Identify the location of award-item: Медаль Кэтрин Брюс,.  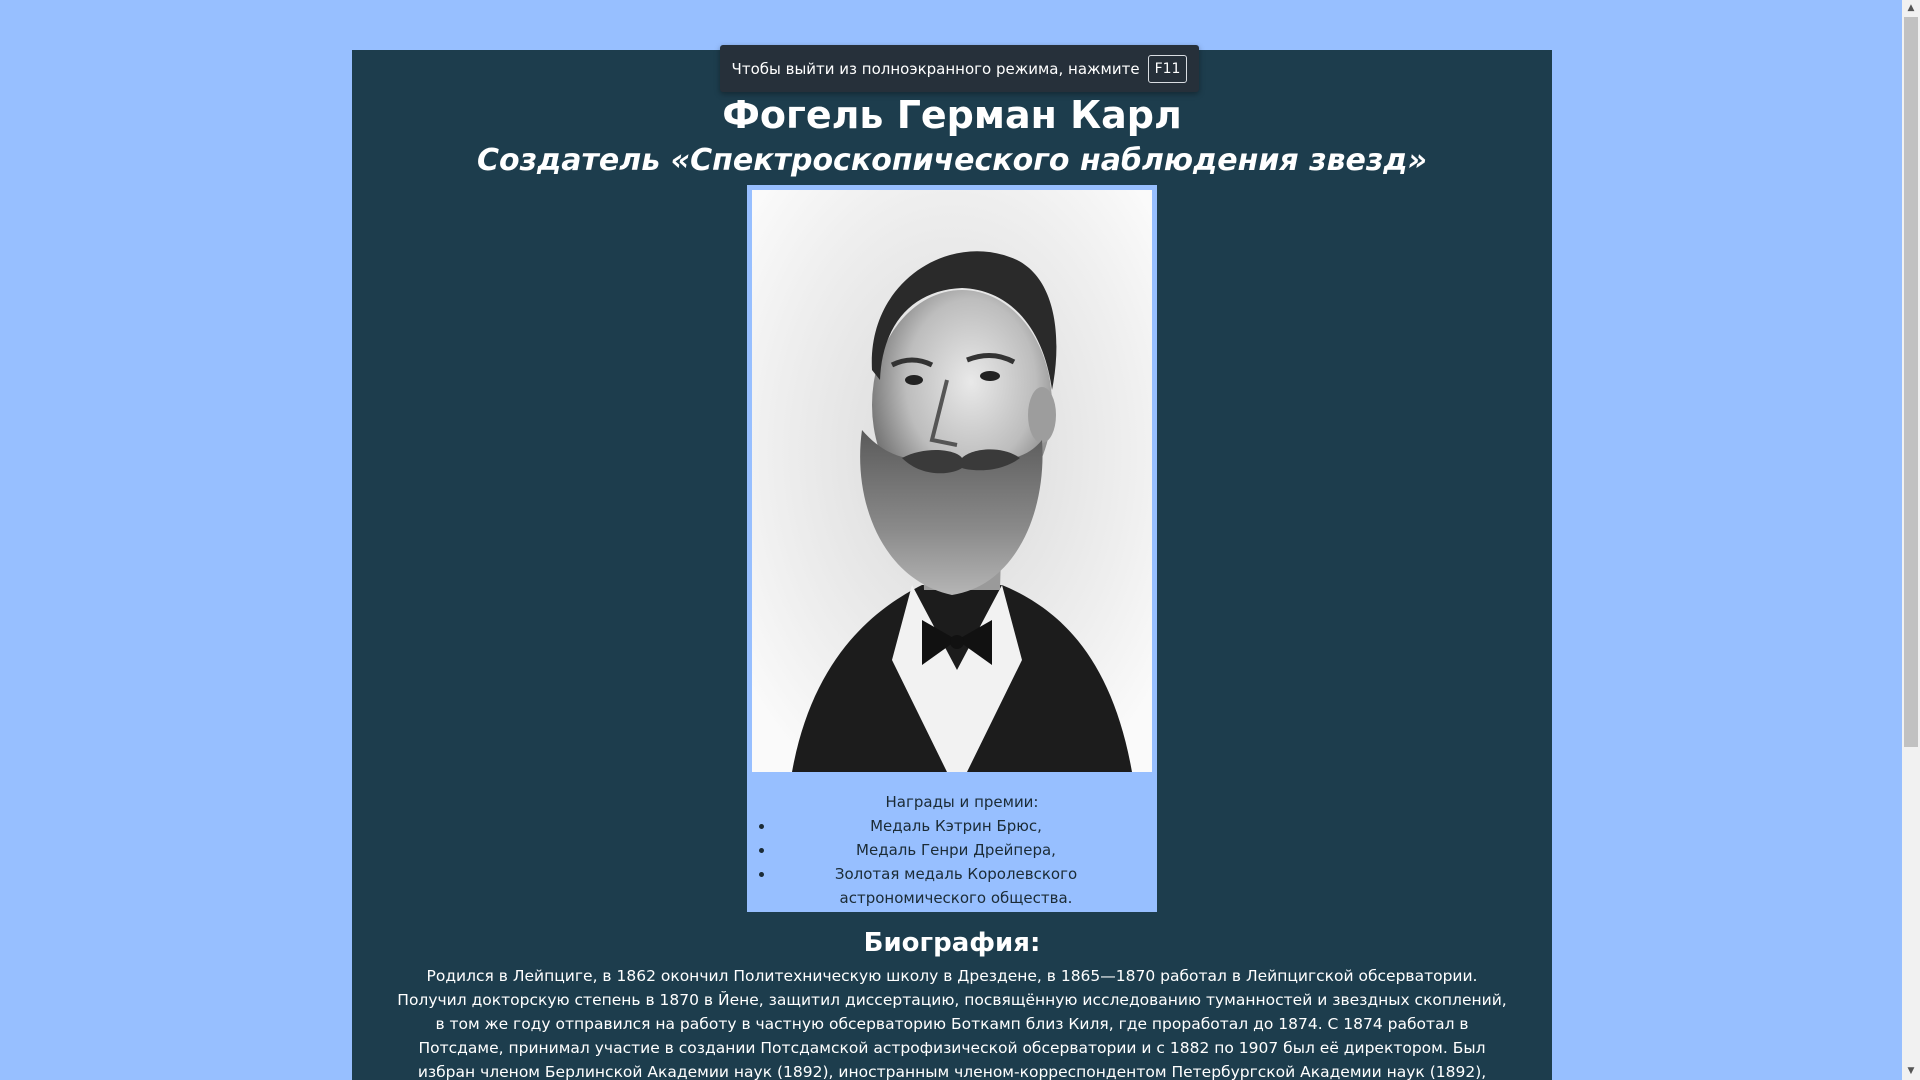
(966, 826).